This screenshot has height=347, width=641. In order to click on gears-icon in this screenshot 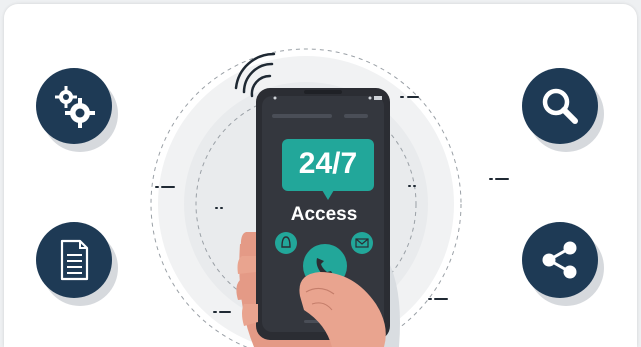, I will do `click(75, 107)`.